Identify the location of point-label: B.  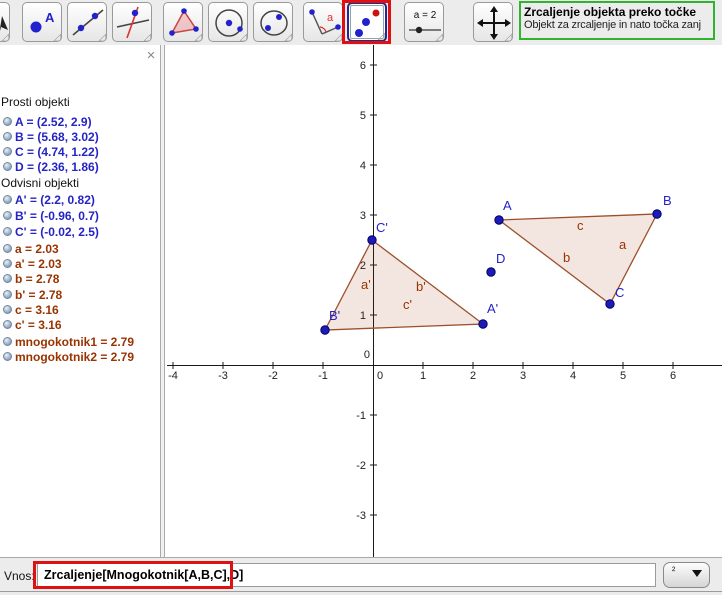
(667, 200).